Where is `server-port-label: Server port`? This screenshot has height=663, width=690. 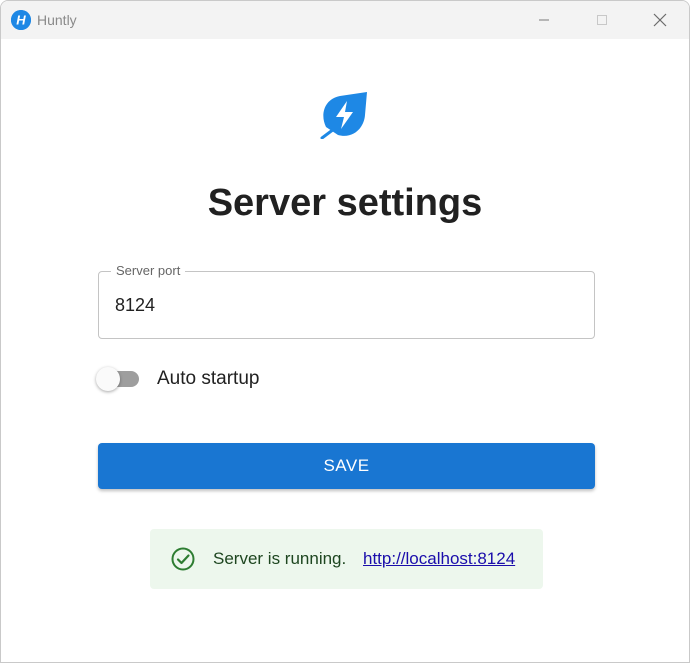
server-port-label: Server port is located at coordinates (148, 270).